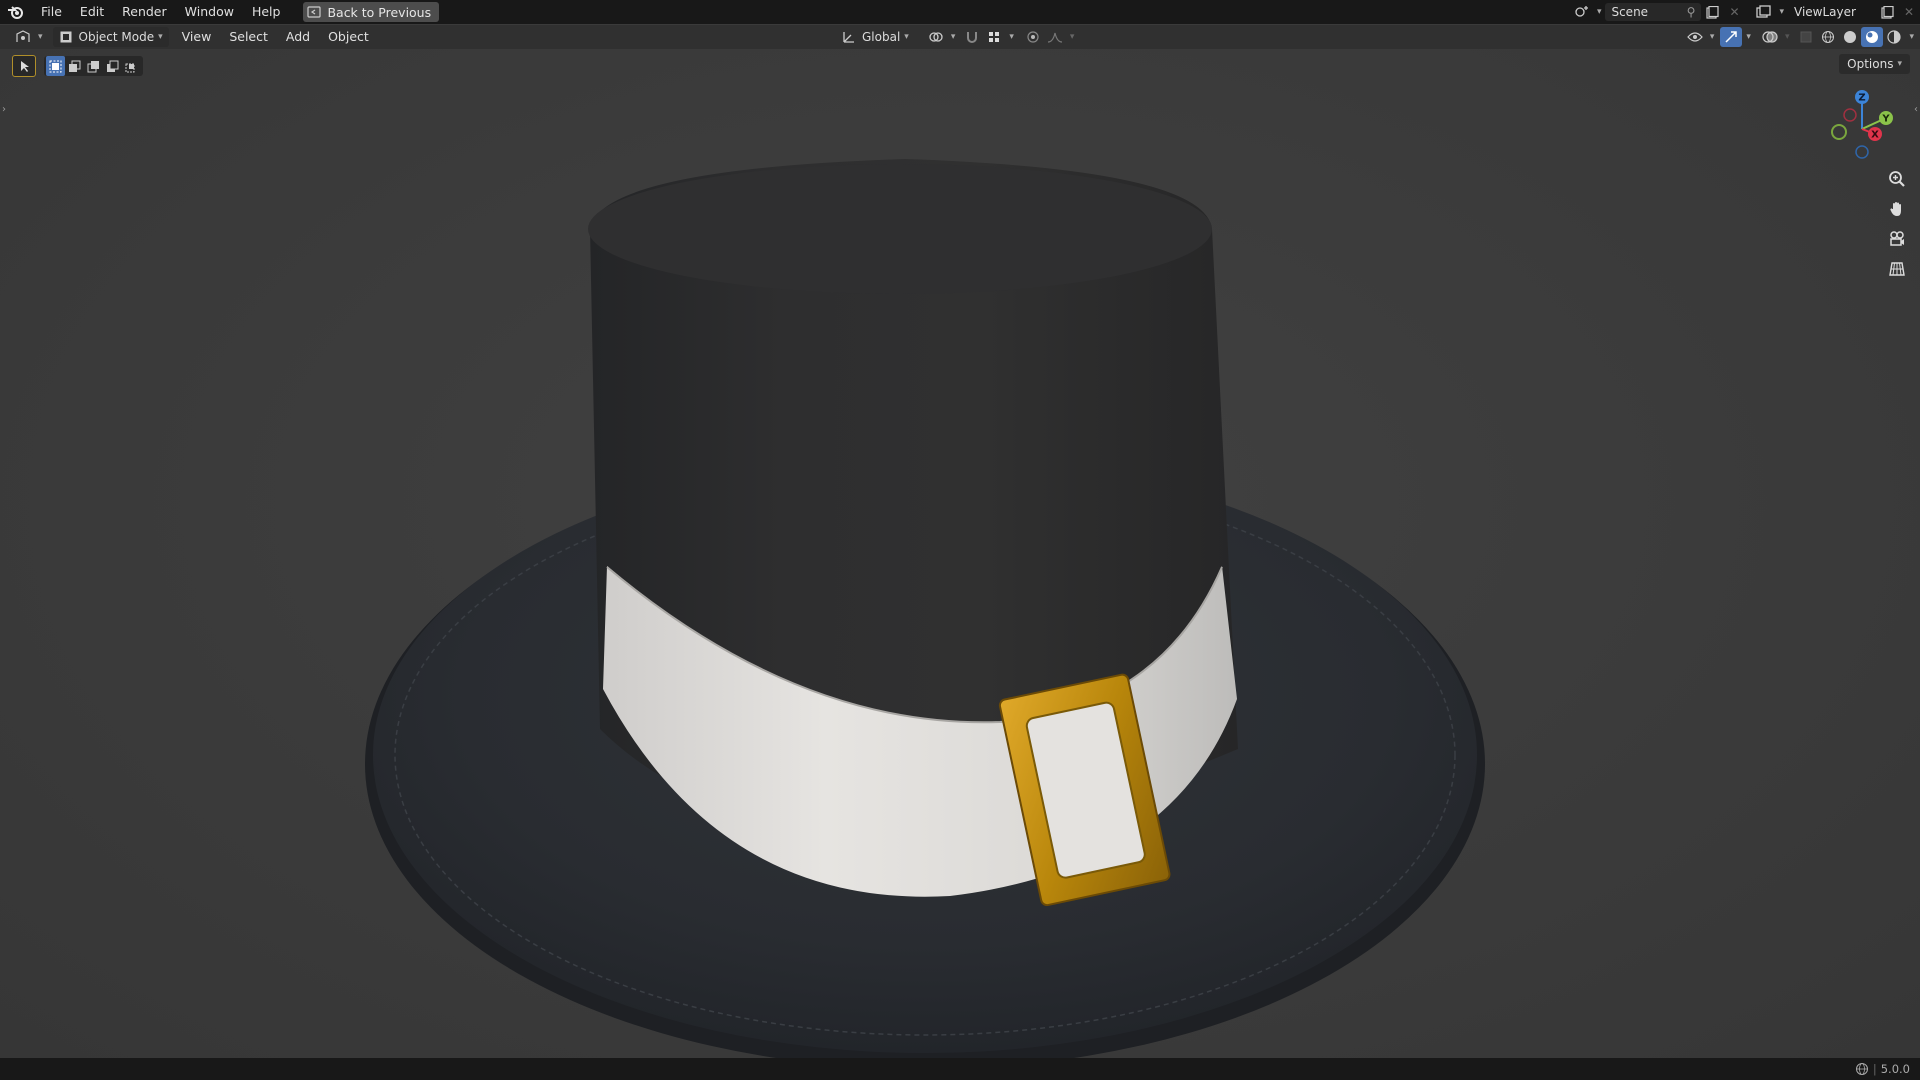 This screenshot has width=1920, height=1080. What do you see at coordinates (1770, 37) in the screenshot?
I see `overlays-icon` at bounding box center [1770, 37].